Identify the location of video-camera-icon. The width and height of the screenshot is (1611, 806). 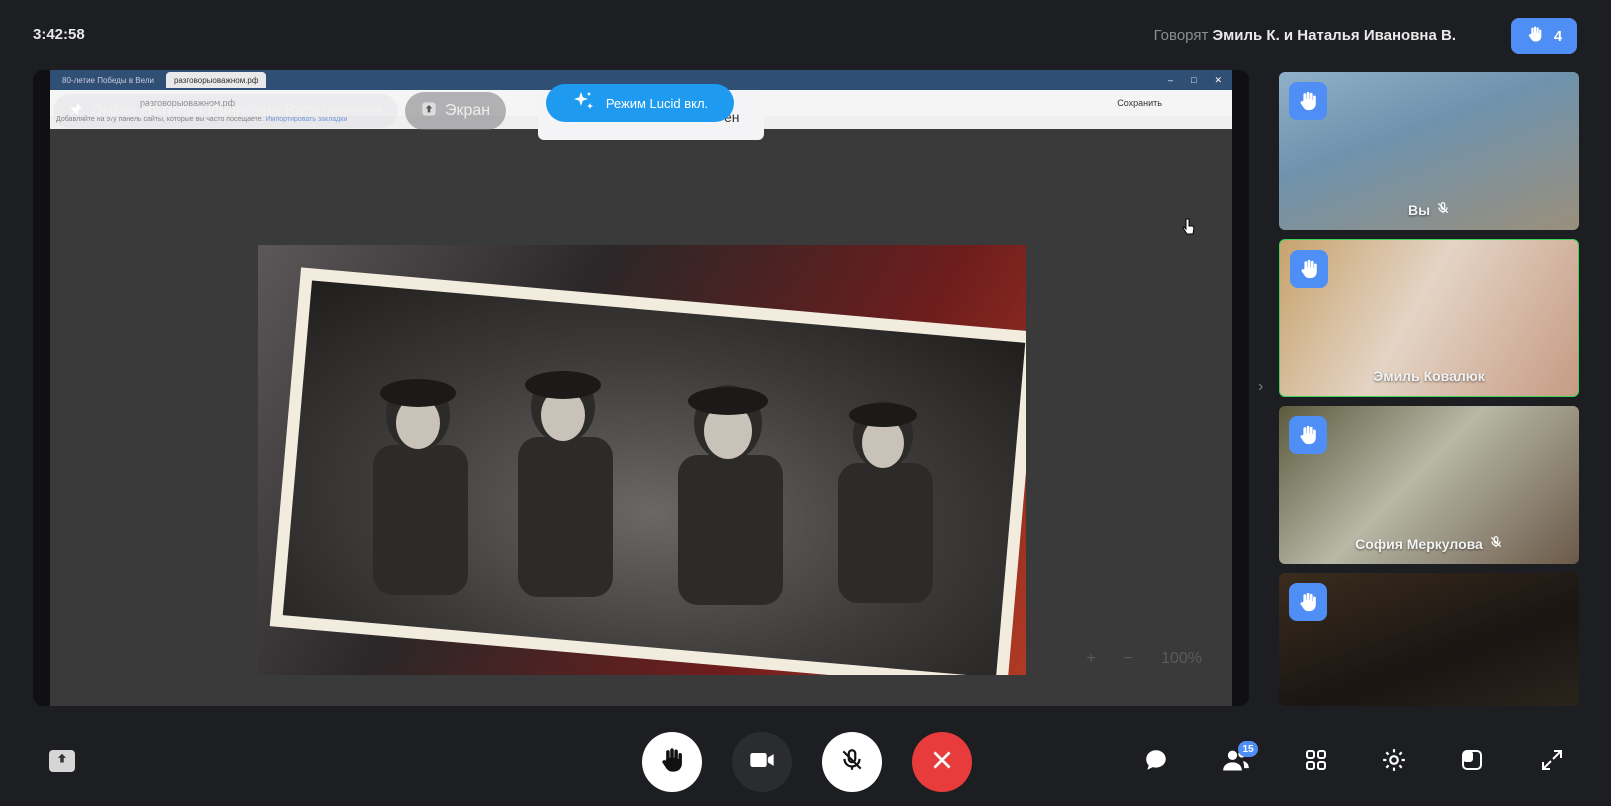
(762, 762).